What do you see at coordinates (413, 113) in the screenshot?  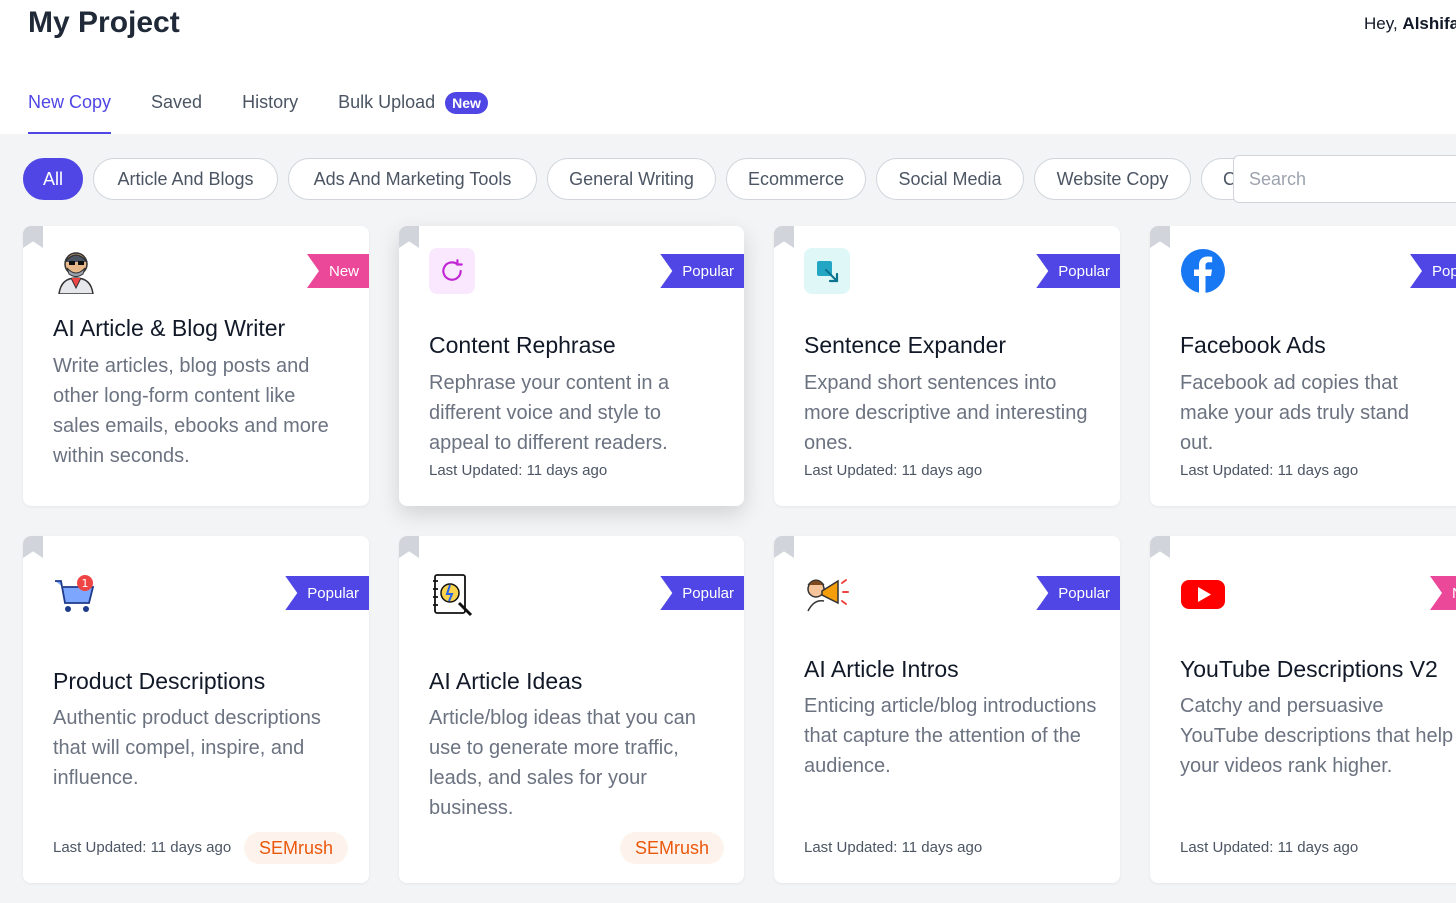 I see `tab-bulk-upload: Bulk Upload New` at bounding box center [413, 113].